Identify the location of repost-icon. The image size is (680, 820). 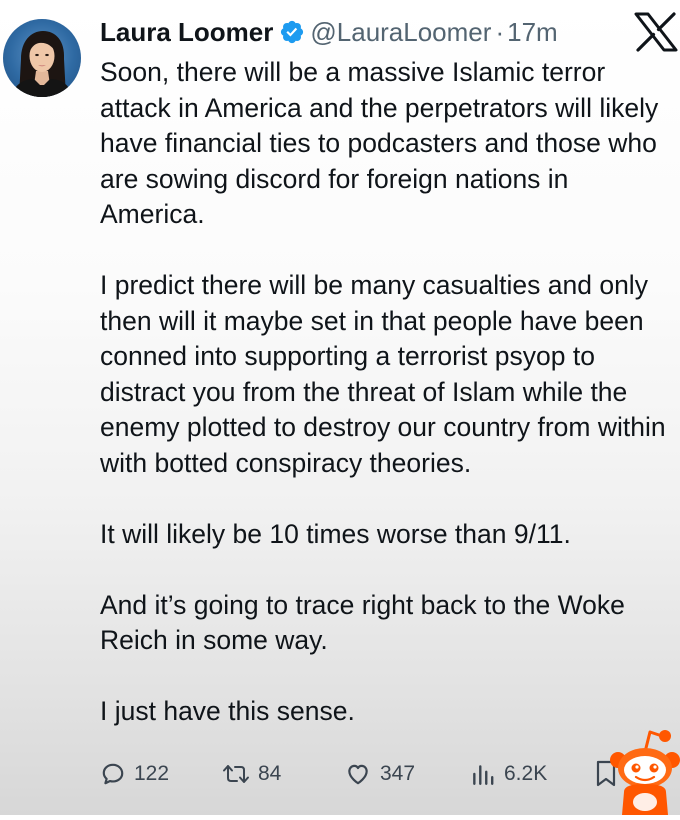
(236, 774).